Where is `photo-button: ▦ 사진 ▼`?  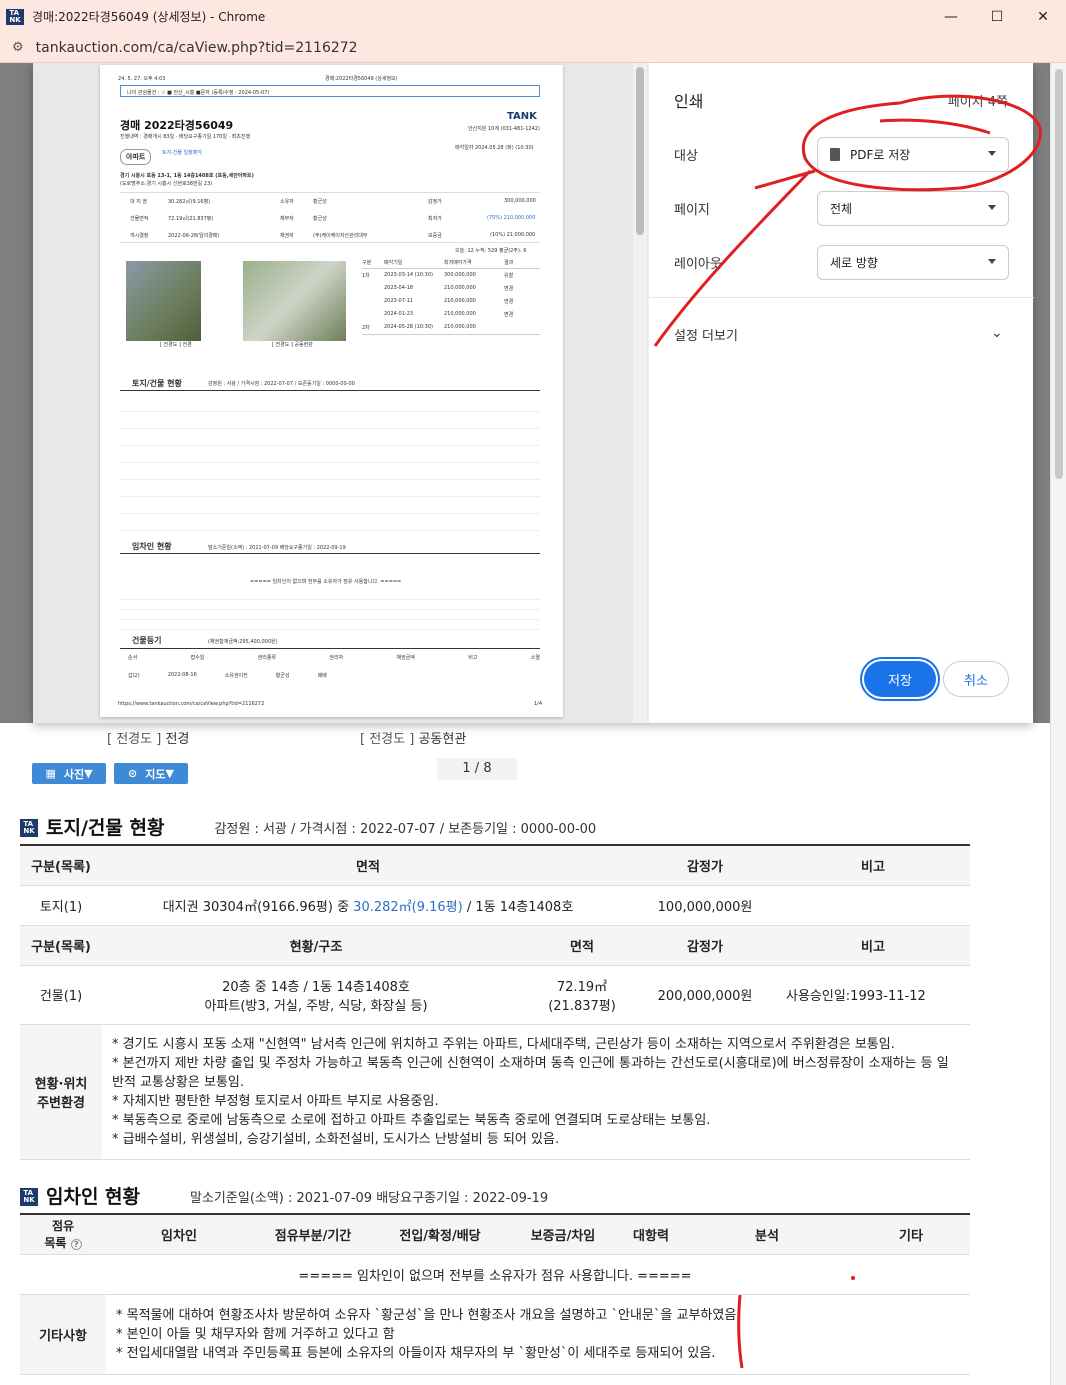
photo-button: ▦ 사진 ▼ is located at coordinates (69, 773).